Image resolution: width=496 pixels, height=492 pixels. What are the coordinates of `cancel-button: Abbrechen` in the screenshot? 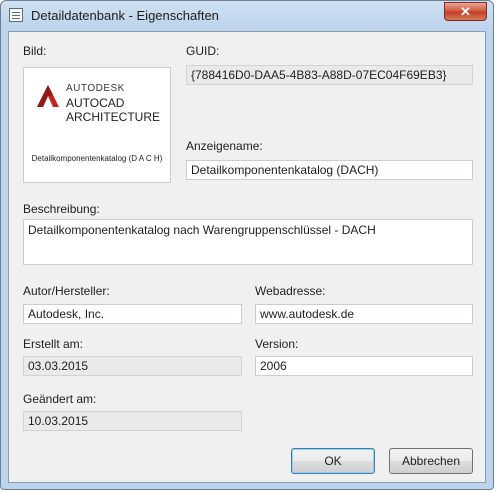 It's located at (431, 461).